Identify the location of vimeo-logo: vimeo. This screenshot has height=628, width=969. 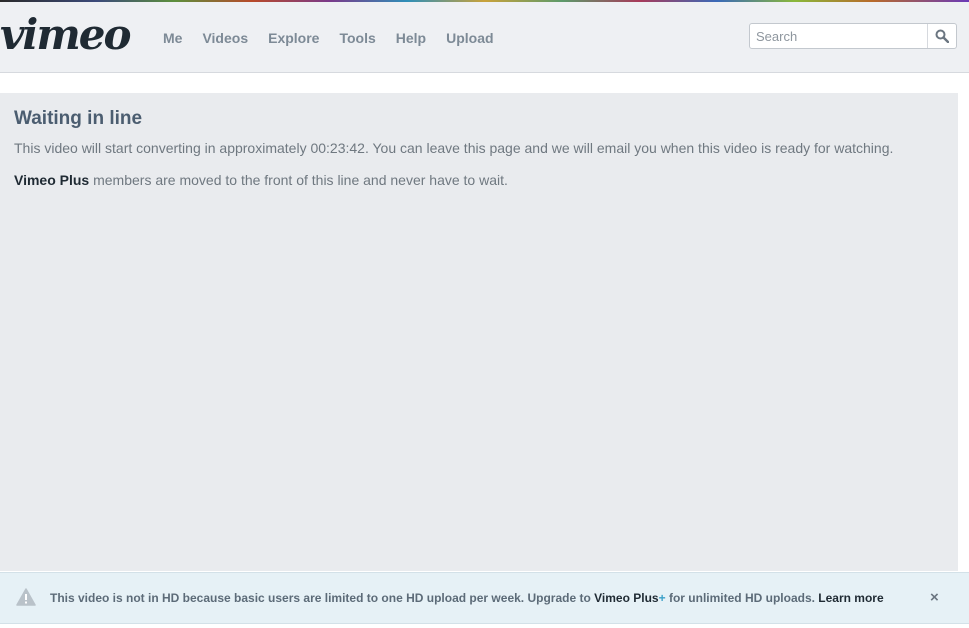
(66, 34).